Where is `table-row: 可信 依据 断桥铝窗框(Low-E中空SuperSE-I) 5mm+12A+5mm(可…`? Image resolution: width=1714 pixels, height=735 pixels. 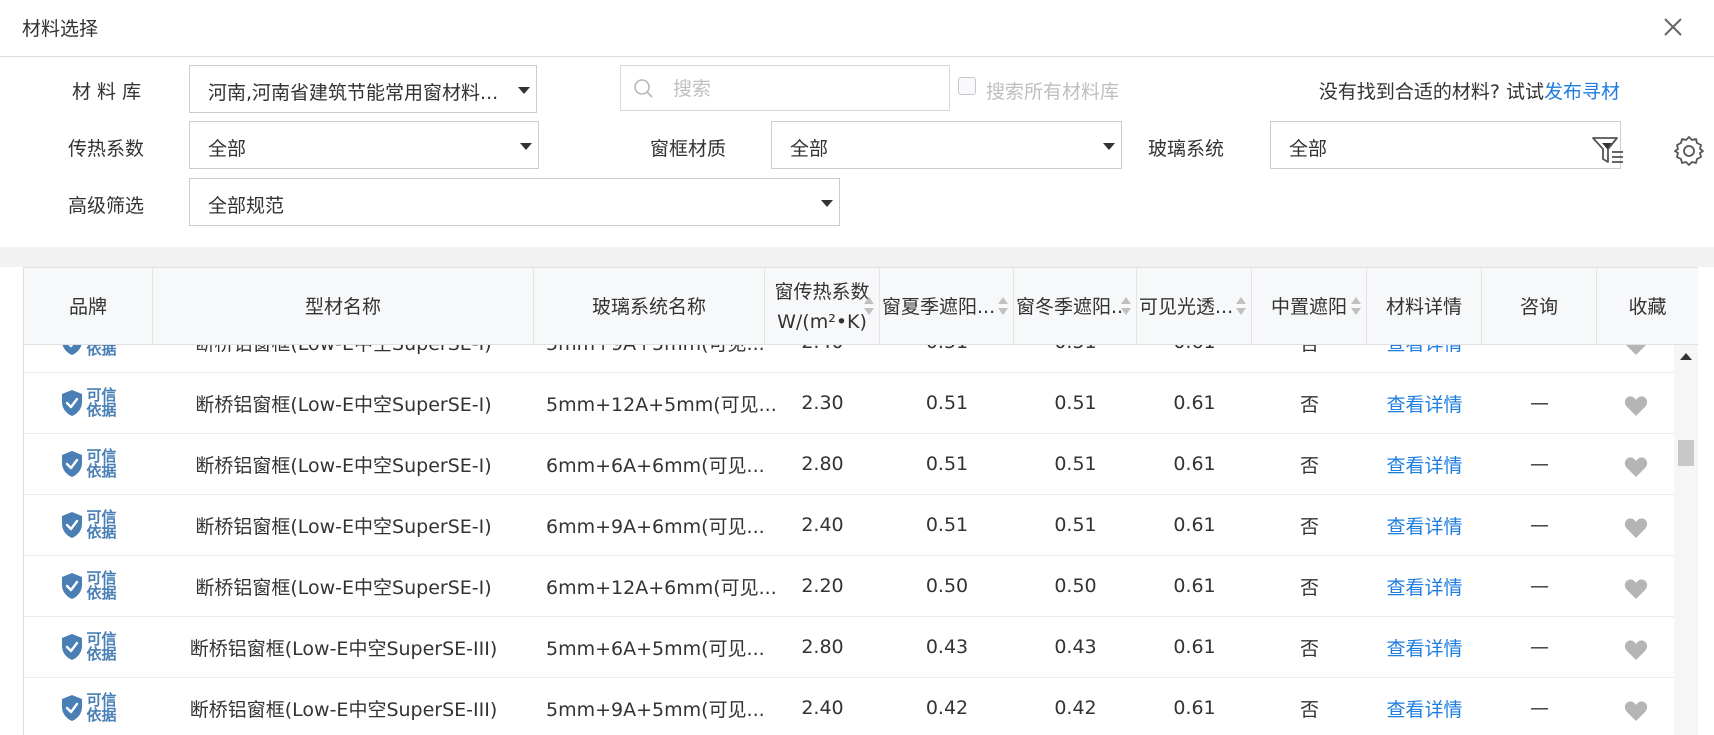 table-row: 可信 依据 断桥铝窗框(Low-E中空SuperSE-I) 5mm+12A+5mm(可… is located at coordinates (849, 403).